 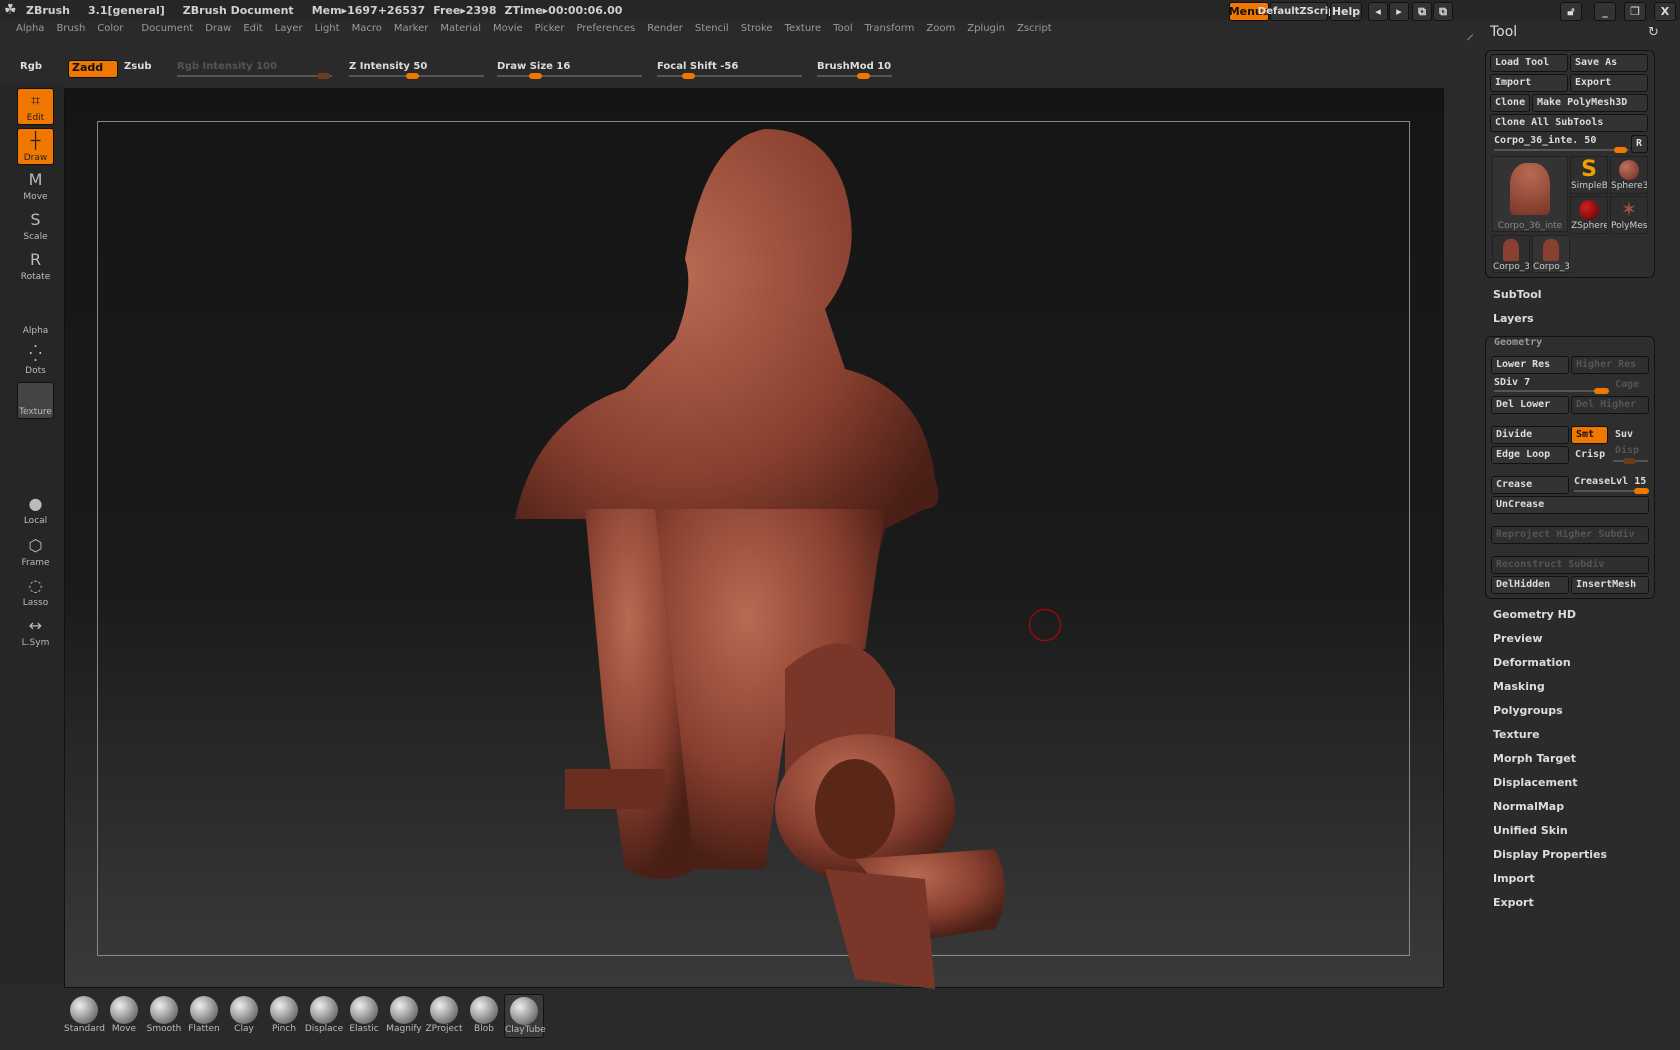 What do you see at coordinates (1530, 455) in the screenshot?
I see `edge-loop-button: Edge Loop` at bounding box center [1530, 455].